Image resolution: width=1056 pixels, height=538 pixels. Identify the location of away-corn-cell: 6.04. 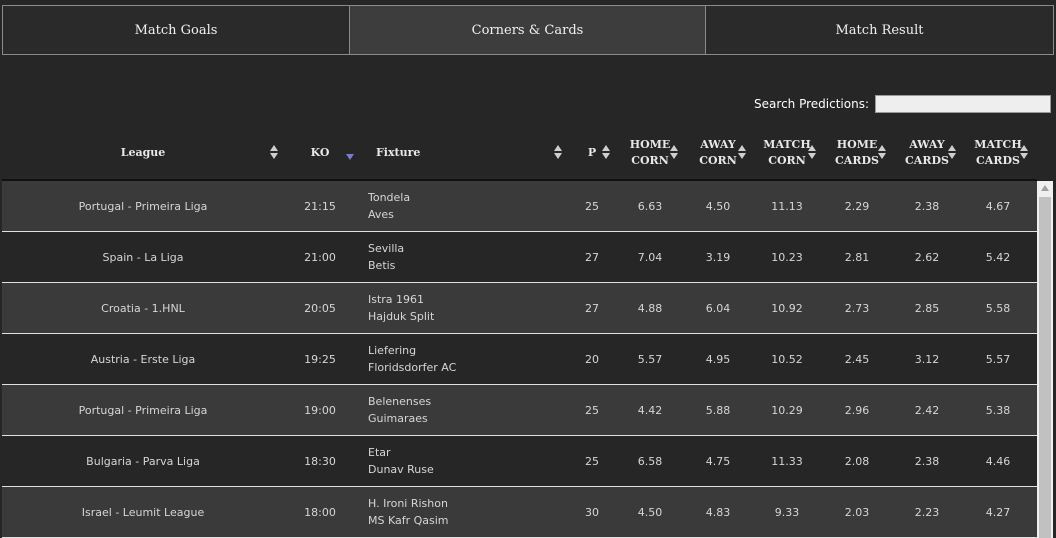
(718, 308).